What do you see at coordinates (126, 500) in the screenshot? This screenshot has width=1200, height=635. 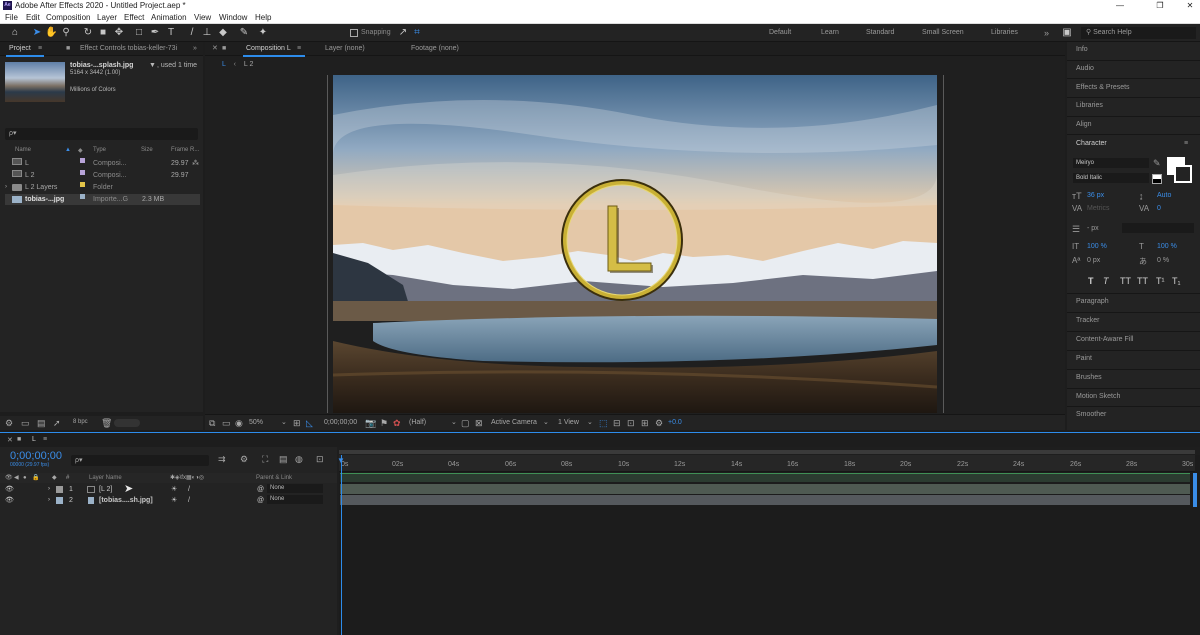 I see `layer-name: [tobias....sh.jpg]` at bounding box center [126, 500].